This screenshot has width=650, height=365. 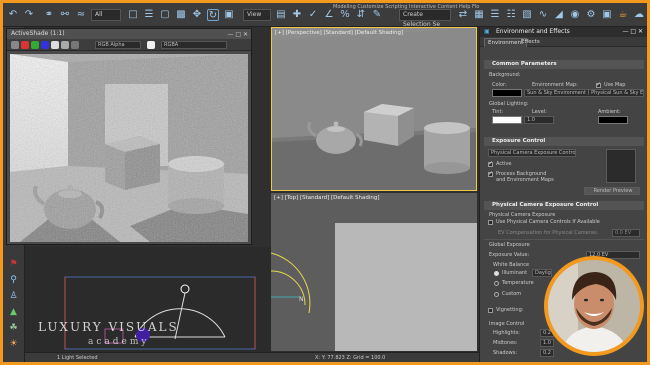 What do you see at coordinates (543, 15) in the screenshot?
I see `curve-editor-icon: ∿` at bounding box center [543, 15].